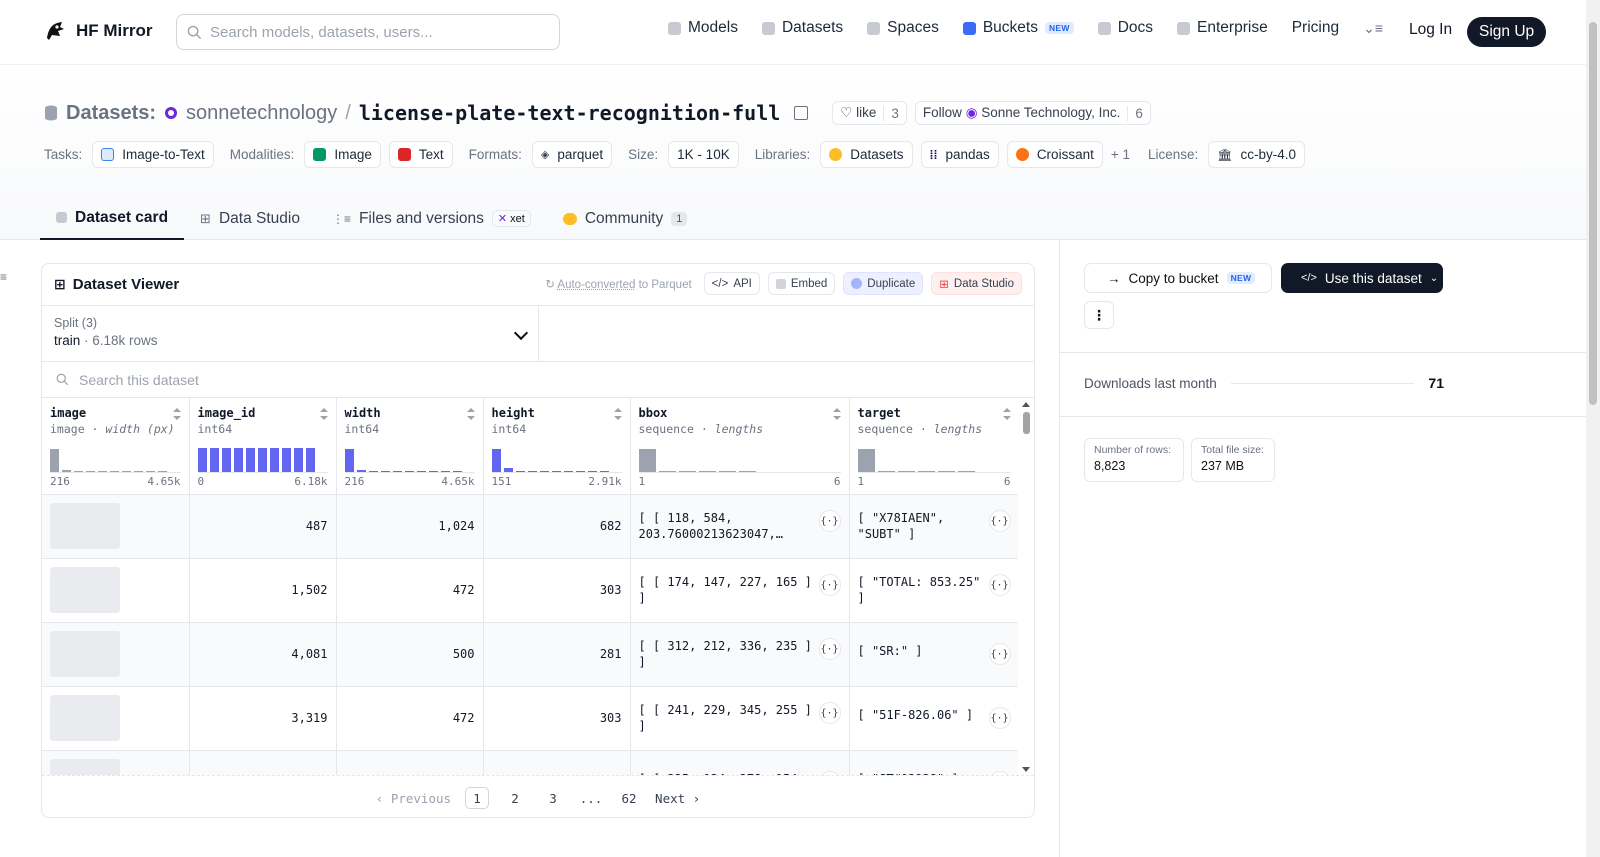 This screenshot has width=1600, height=857. What do you see at coordinates (596, 285) in the screenshot?
I see `auto-converted-link: Auto-converted` at bounding box center [596, 285].